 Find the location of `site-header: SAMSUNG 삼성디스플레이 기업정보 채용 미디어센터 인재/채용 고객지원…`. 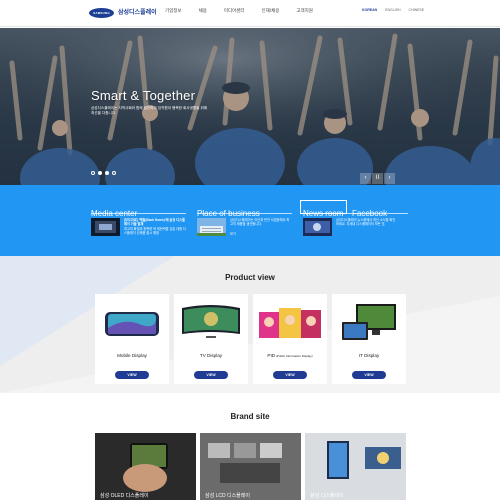

site-header: SAMSUNG 삼성디스플레이 기업정보 채용 미디어센터 인재/채용 고객지원… is located at coordinates (250, 13).